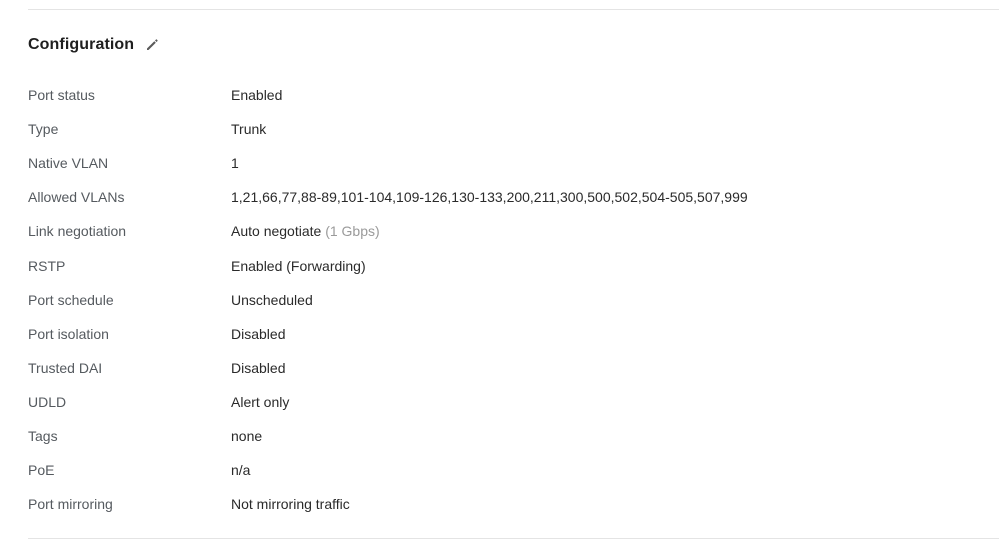 This screenshot has width=999, height=559. I want to click on section-header: Configuration, so click(94, 45).